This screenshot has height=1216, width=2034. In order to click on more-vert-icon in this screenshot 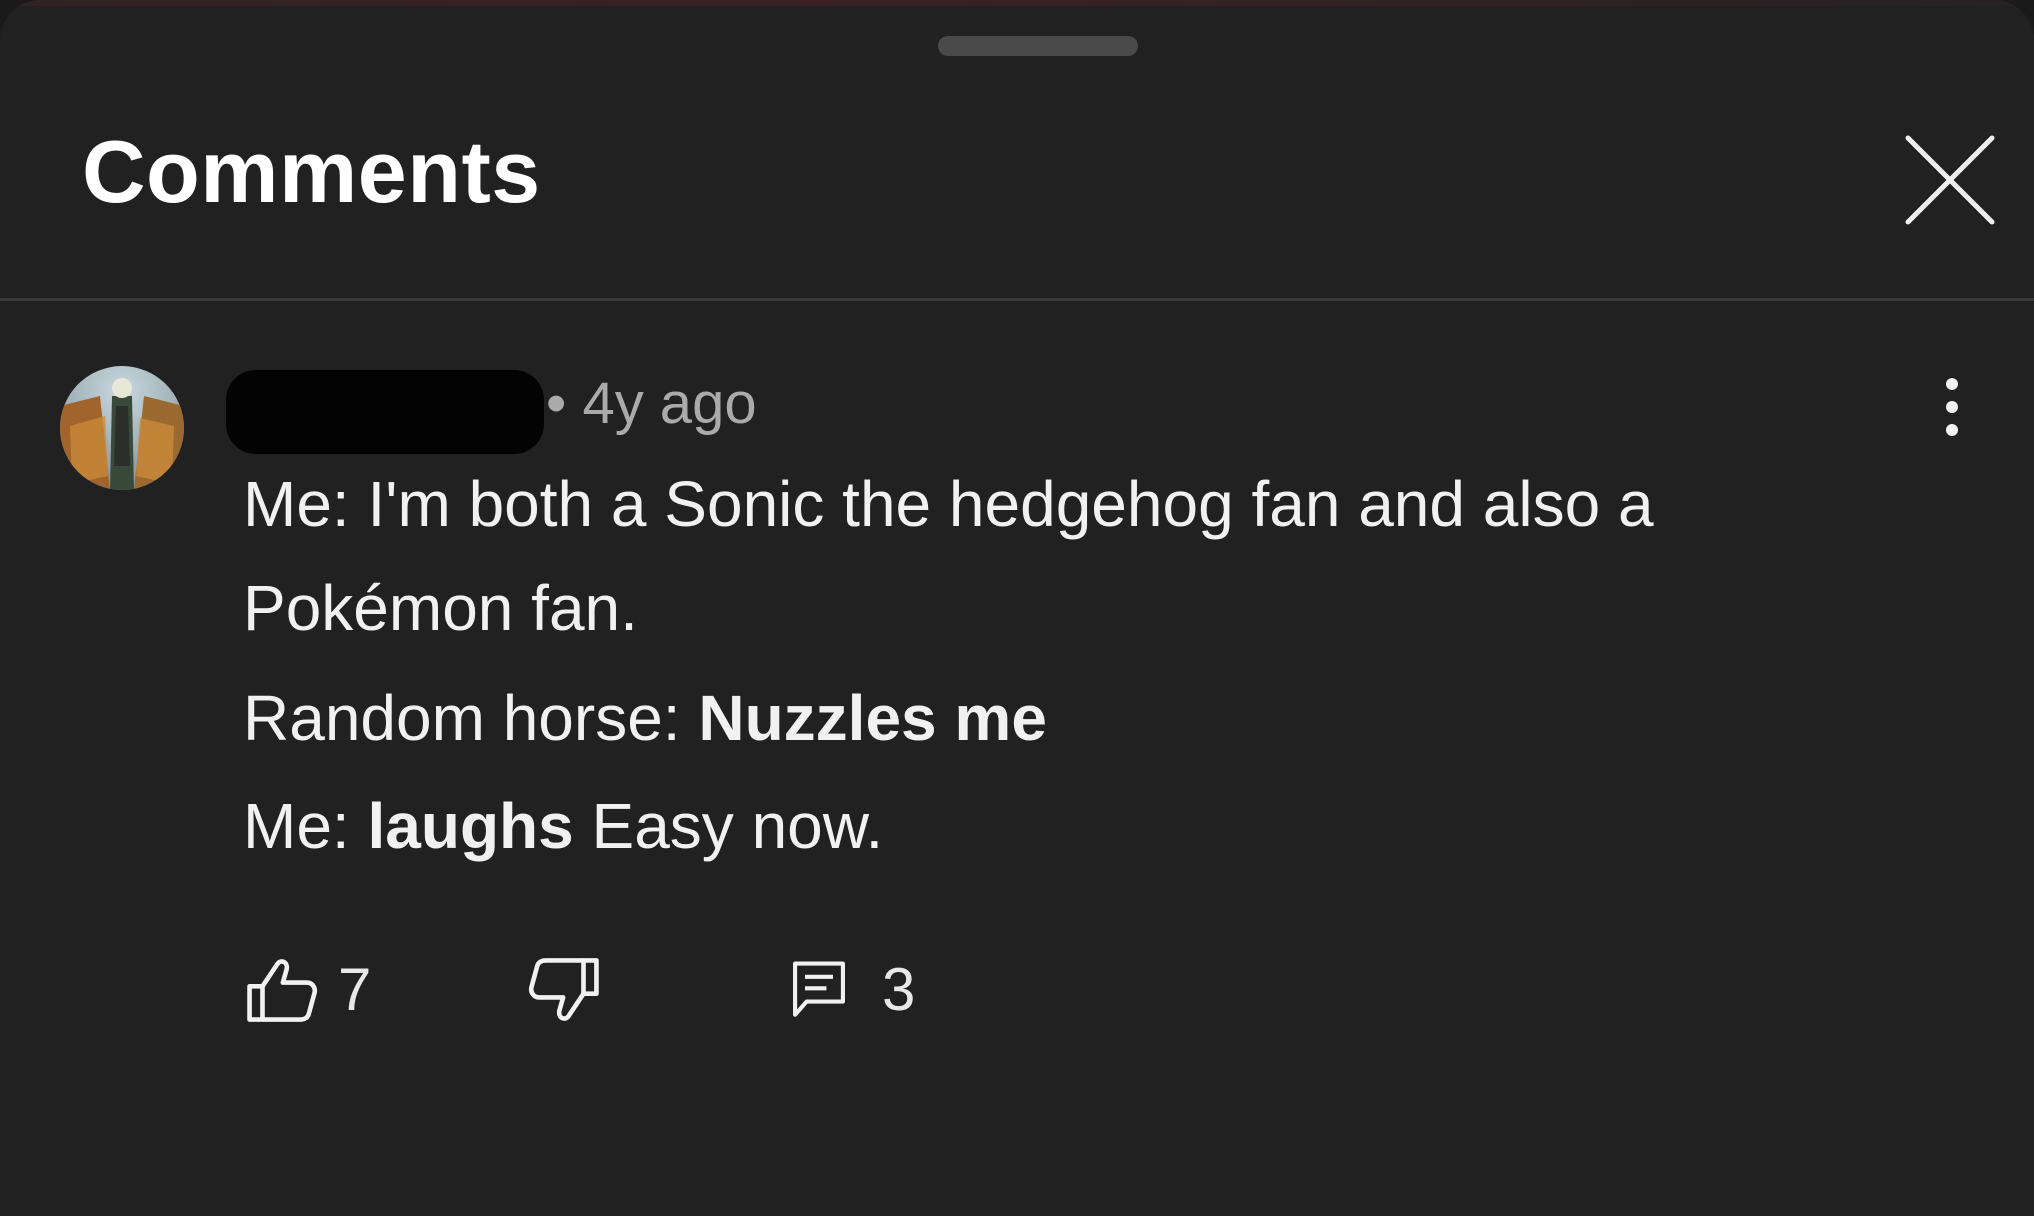, I will do `click(1952, 407)`.